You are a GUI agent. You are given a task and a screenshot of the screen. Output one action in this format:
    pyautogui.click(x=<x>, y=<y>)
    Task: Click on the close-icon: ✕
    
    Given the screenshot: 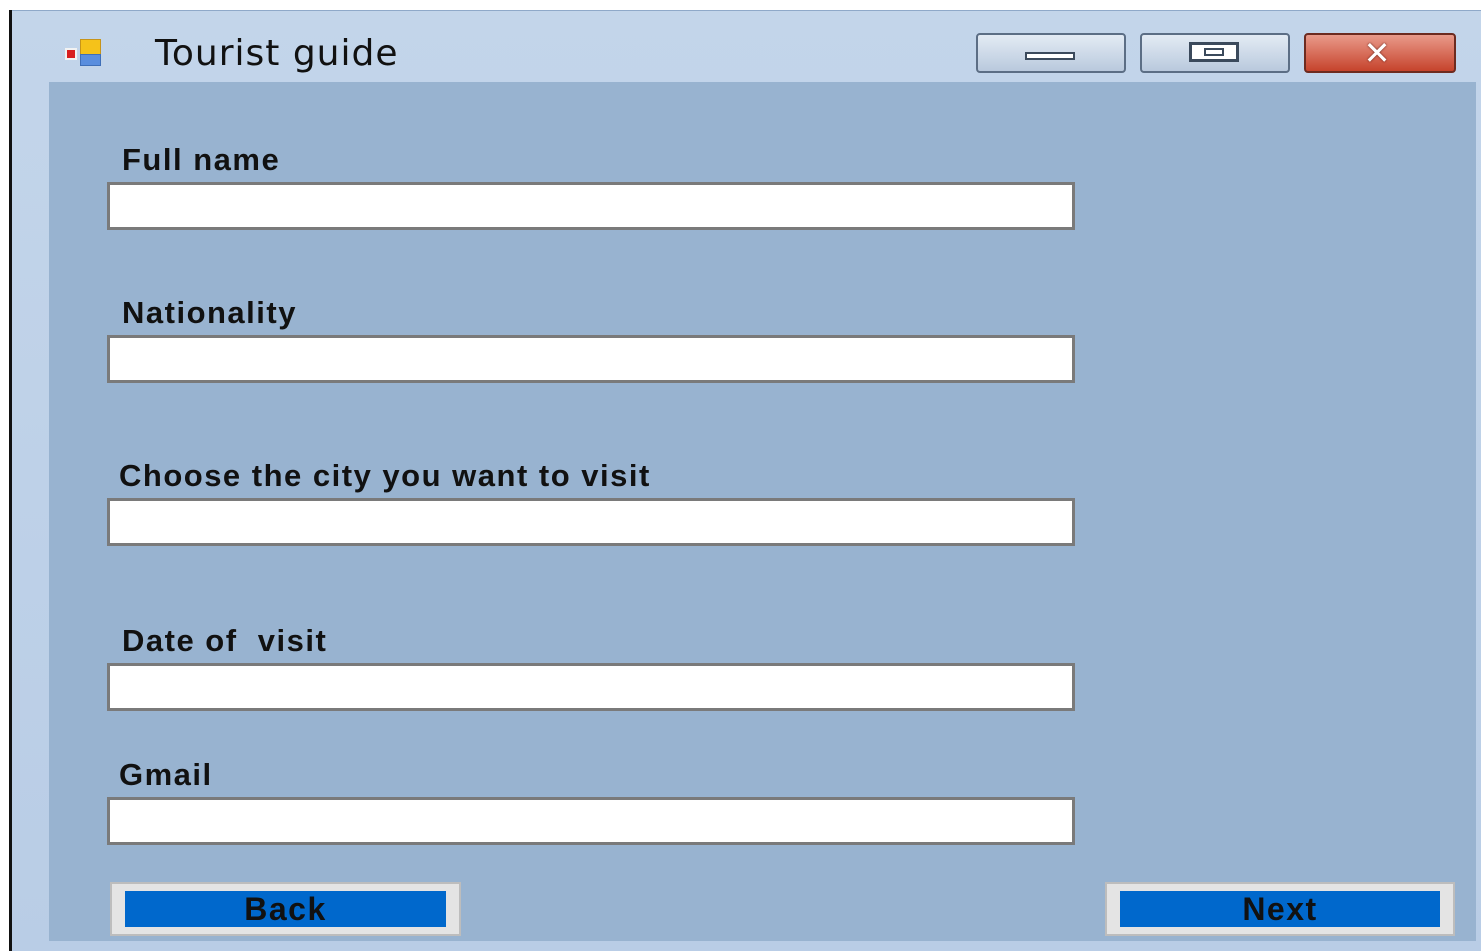 What is the action you would take?
    pyautogui.click(x=1380, y=53)
    